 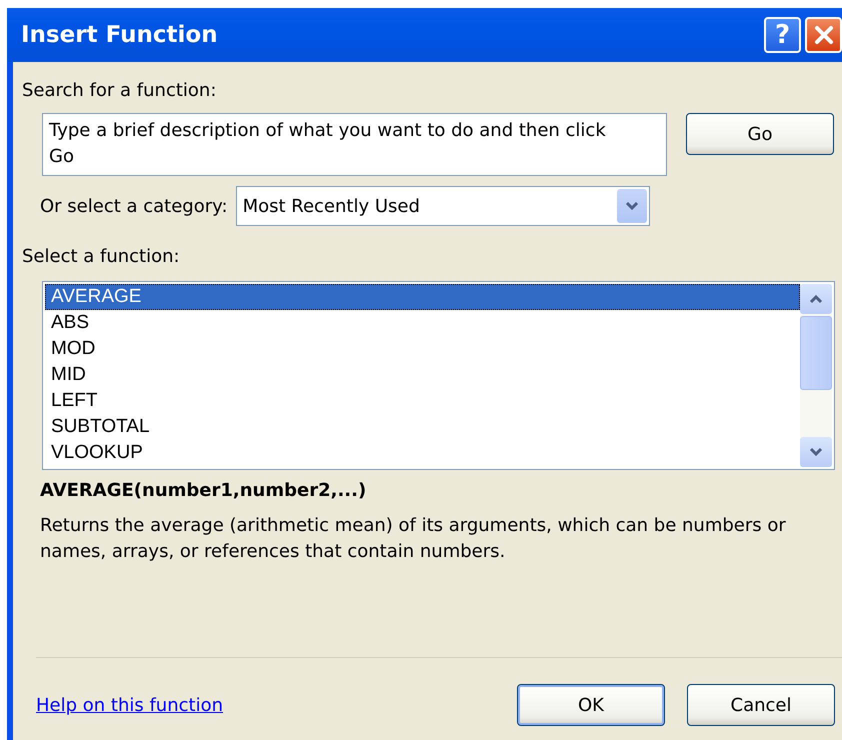 I want to click on function-list-label: Select a function:, so click(x=101, y=256).